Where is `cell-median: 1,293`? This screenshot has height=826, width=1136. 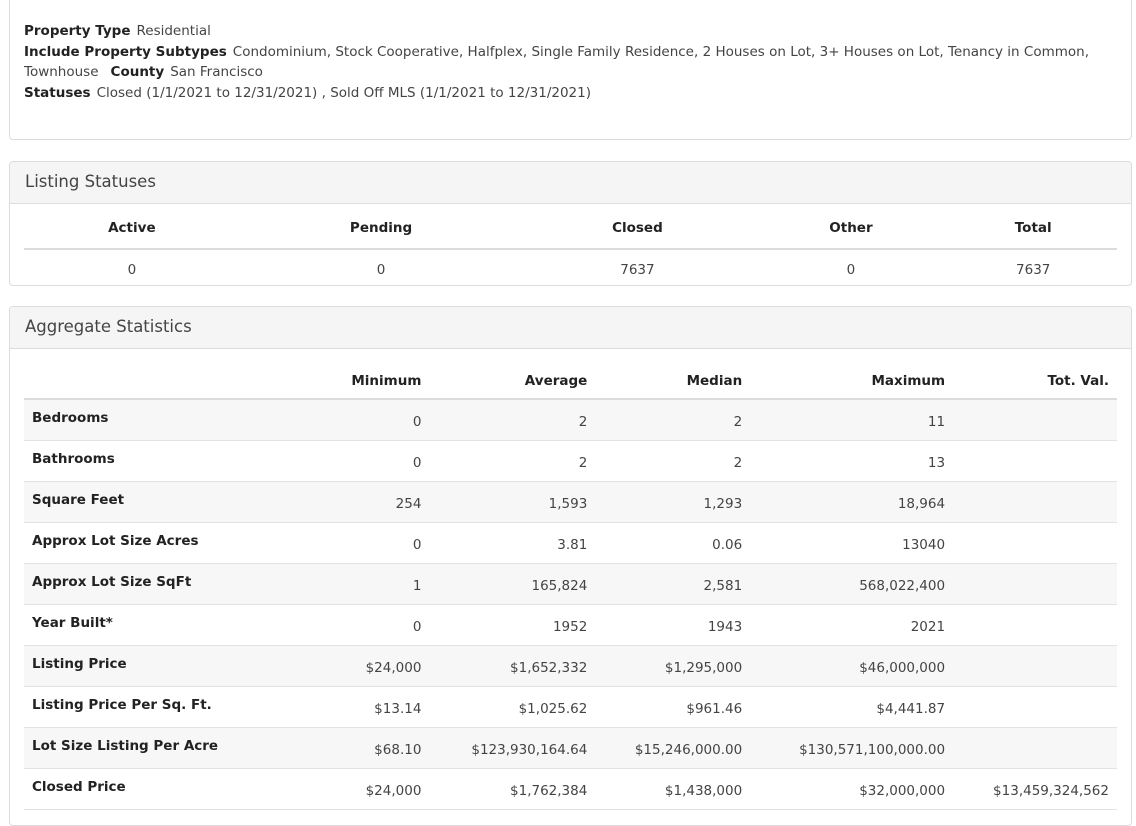
cell-median: 1,293 is located at coordinates (673, 502).